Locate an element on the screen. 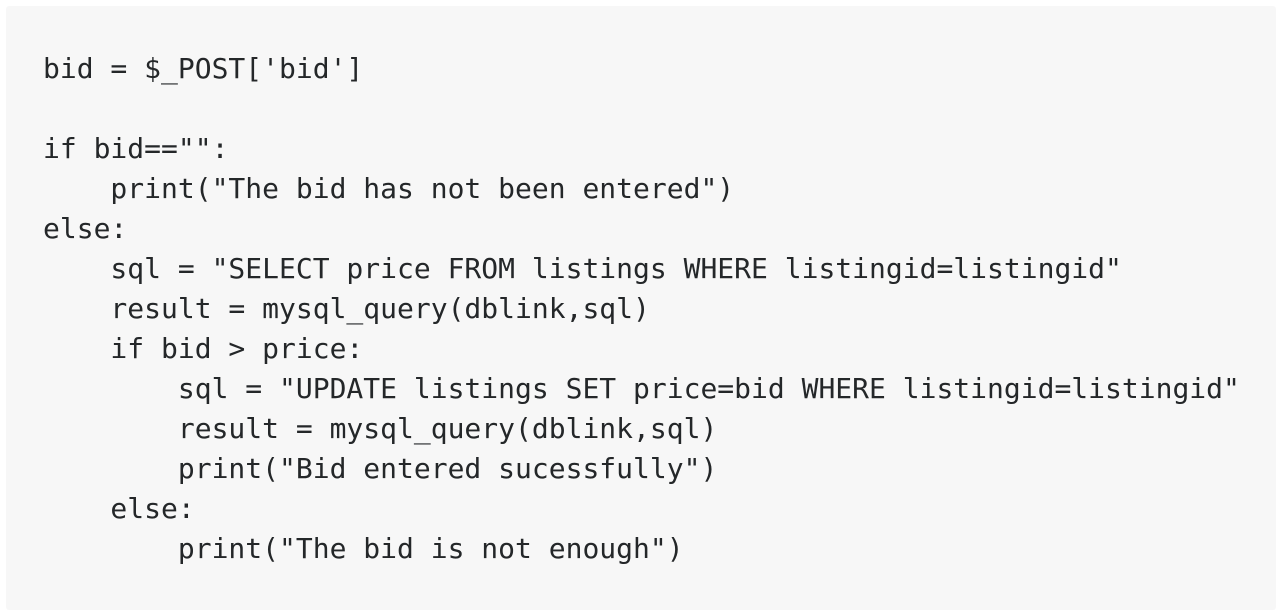  code-line: print("The bid is not enough") is located at coordinates (363, 548).